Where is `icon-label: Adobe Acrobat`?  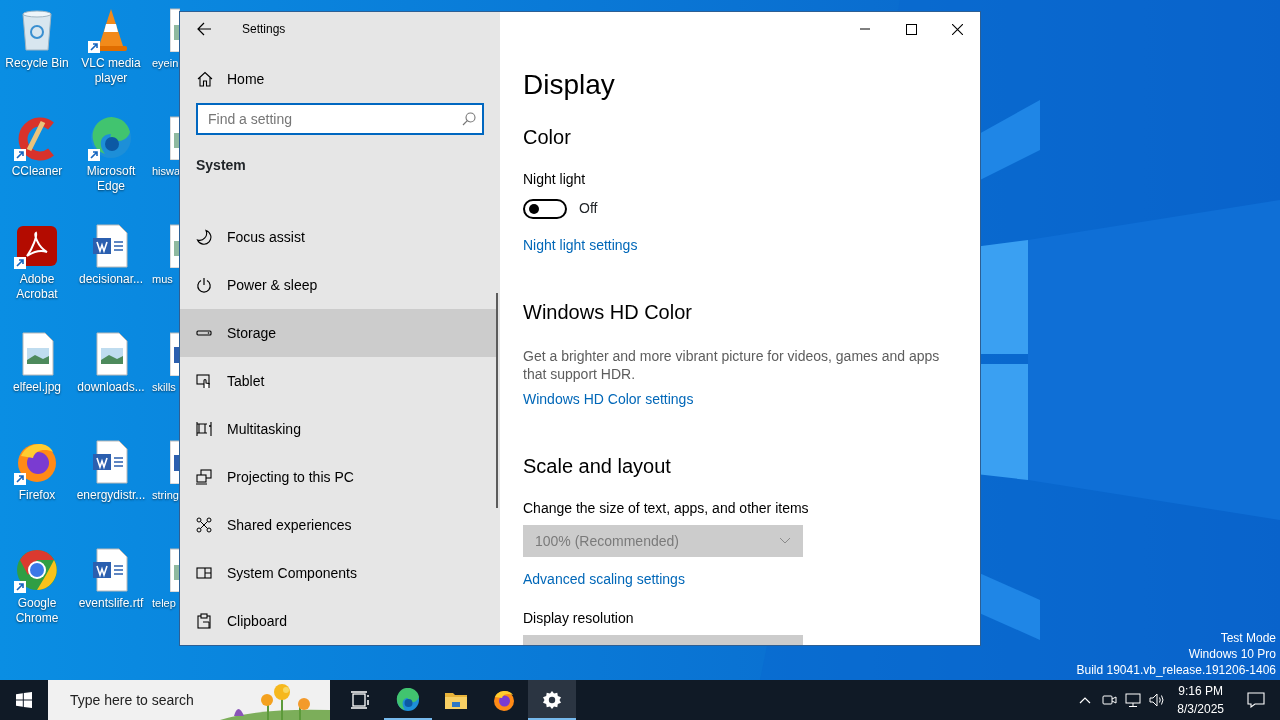
icon-label: Adobe Acrobat is located at coordinates (37, 287).